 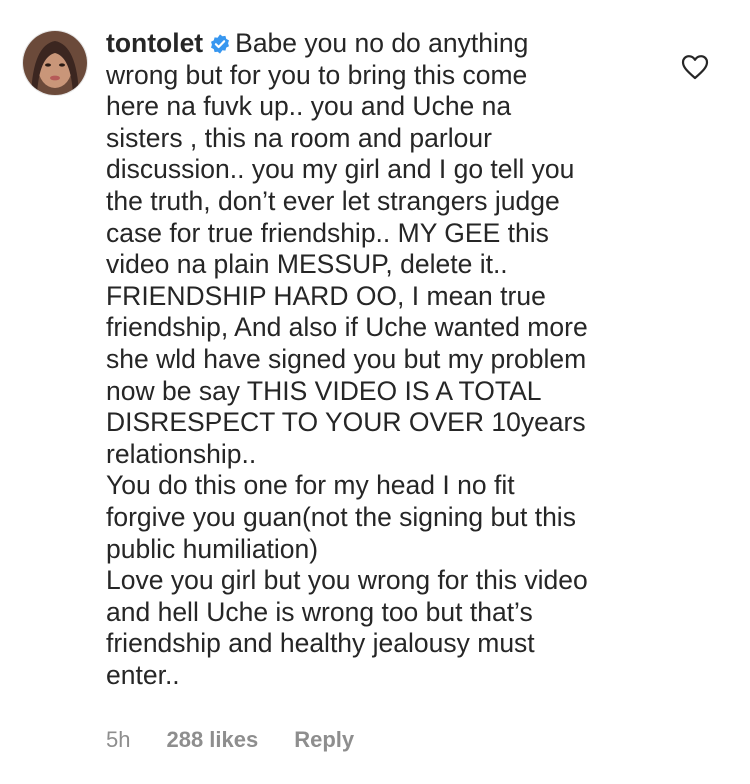 I want to click on comment-timestamp: 5h, so click(x=118, y=739).